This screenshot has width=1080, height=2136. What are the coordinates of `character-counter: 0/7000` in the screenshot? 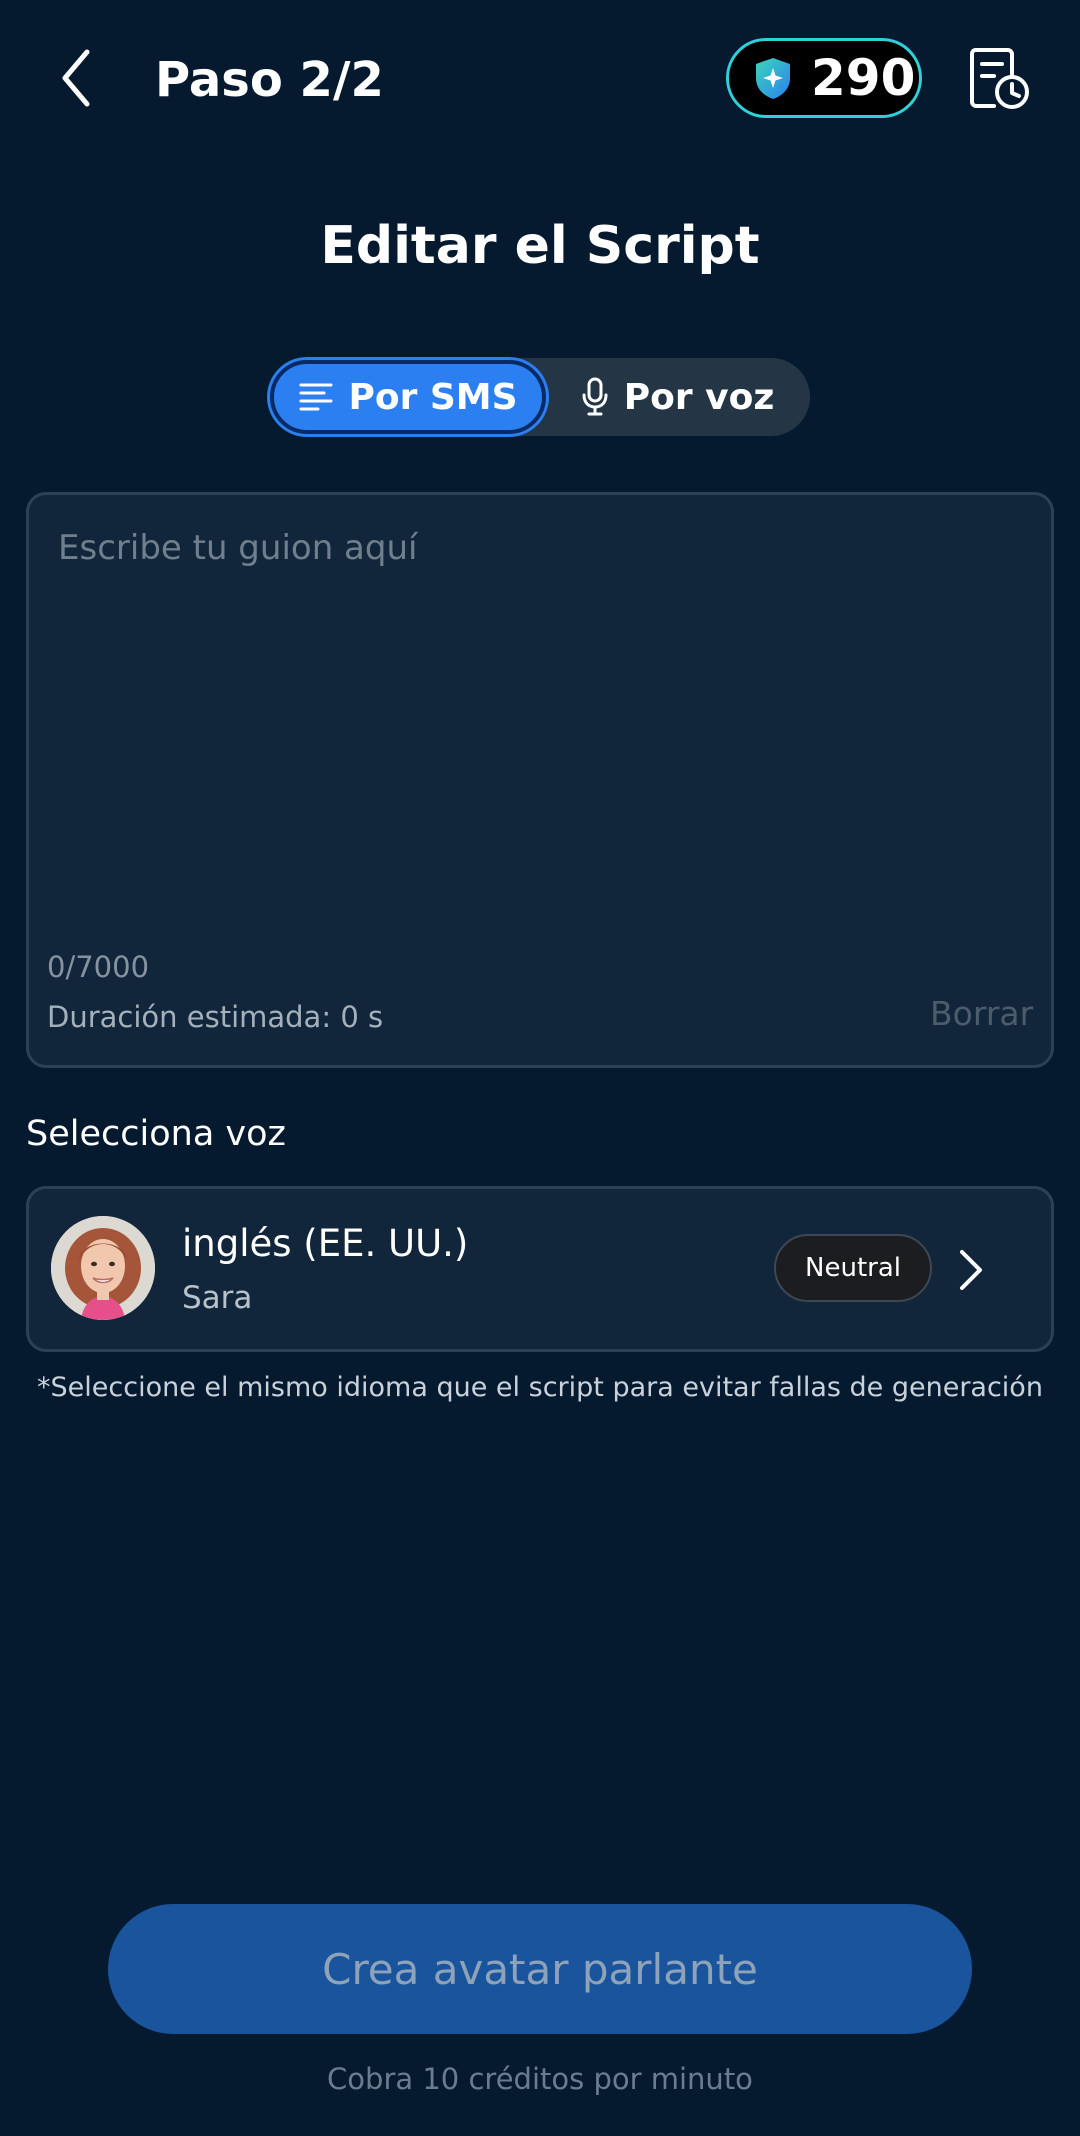 It's located at (98, 967).